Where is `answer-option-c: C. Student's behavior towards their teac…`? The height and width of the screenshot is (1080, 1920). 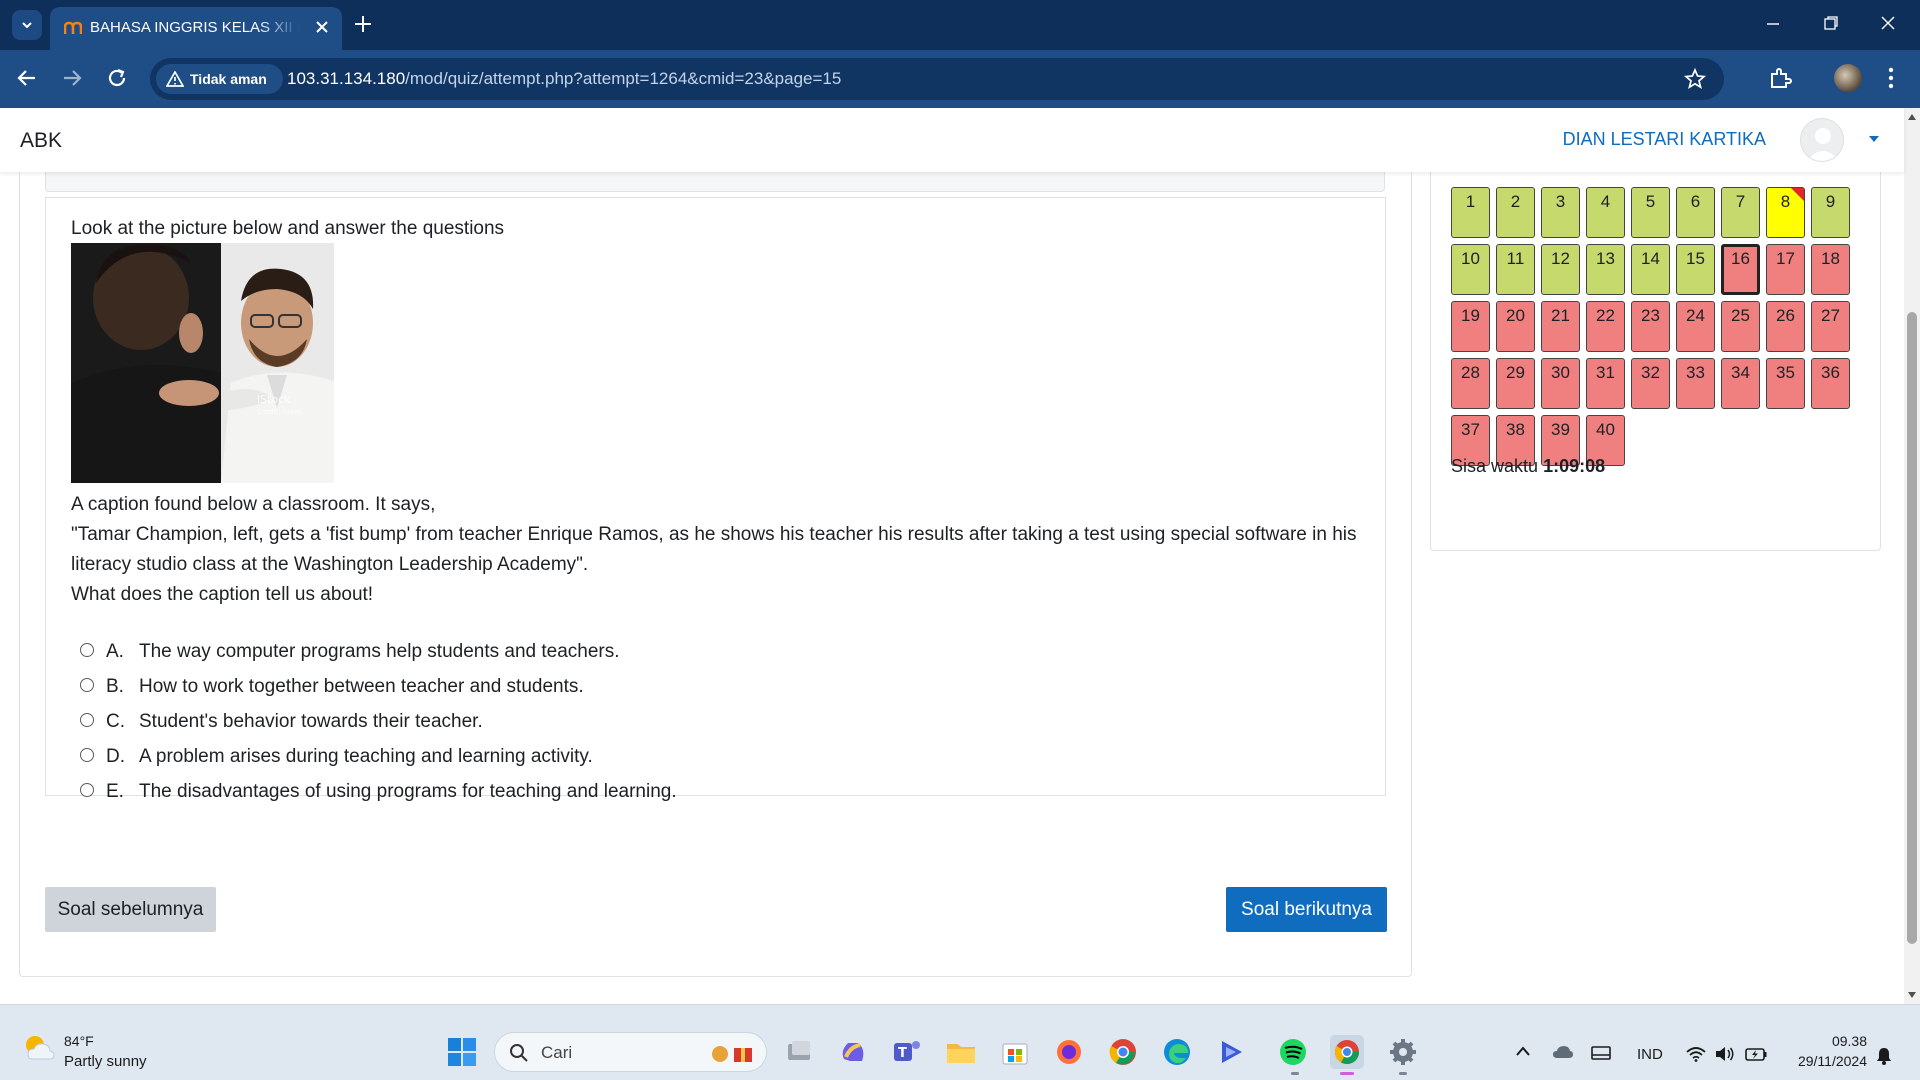
answer-option-c: C. Student's behavior towards their teac… is located at coordinates (378, 721).